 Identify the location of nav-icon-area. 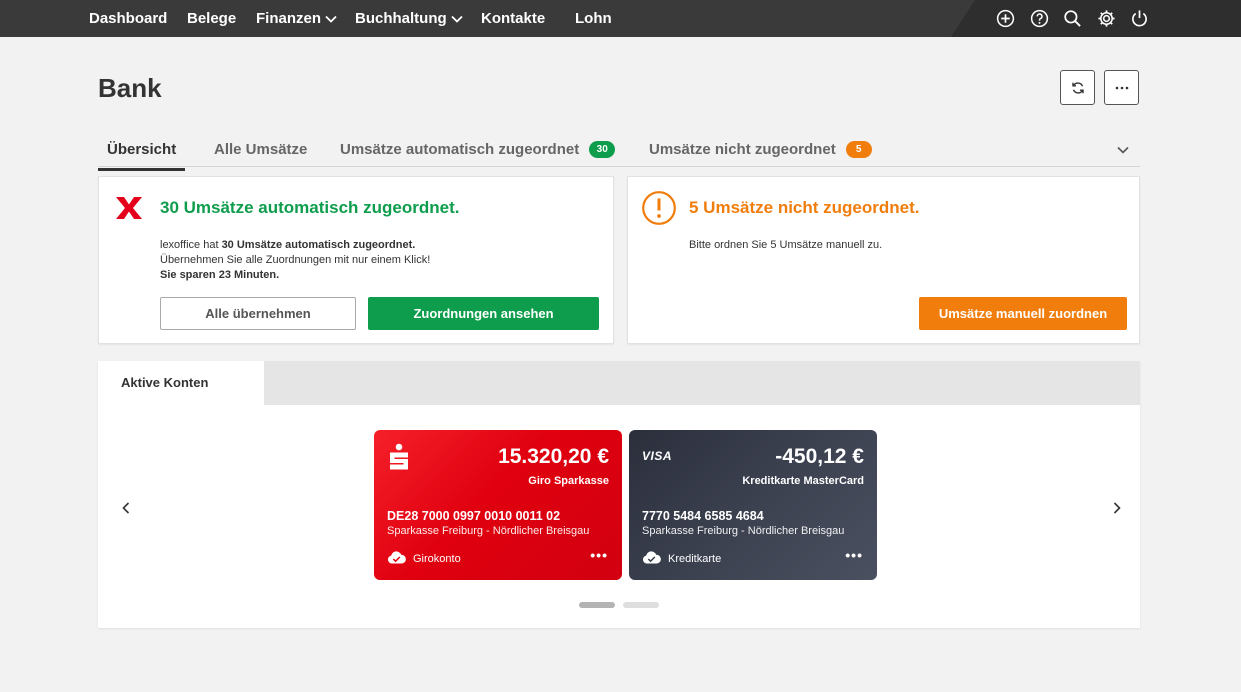
(1096, 18).